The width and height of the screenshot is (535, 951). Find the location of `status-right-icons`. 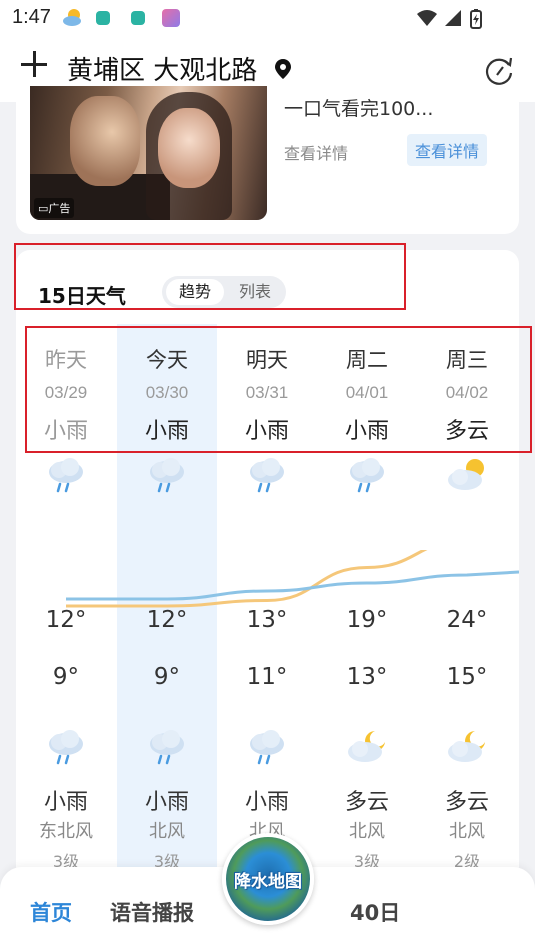

status-right-icons is located at coordinates (455, 21).